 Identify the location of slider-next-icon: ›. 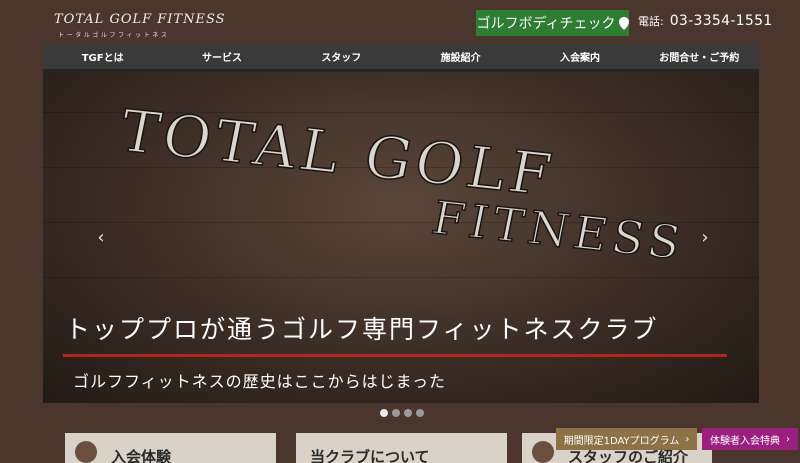
(705, 237).